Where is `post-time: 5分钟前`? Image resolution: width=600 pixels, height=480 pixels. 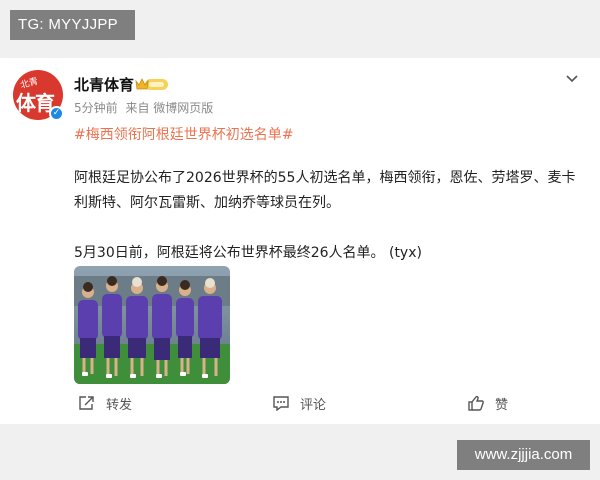 post-time: 5分钟前 is located at coordinates (96, 108).